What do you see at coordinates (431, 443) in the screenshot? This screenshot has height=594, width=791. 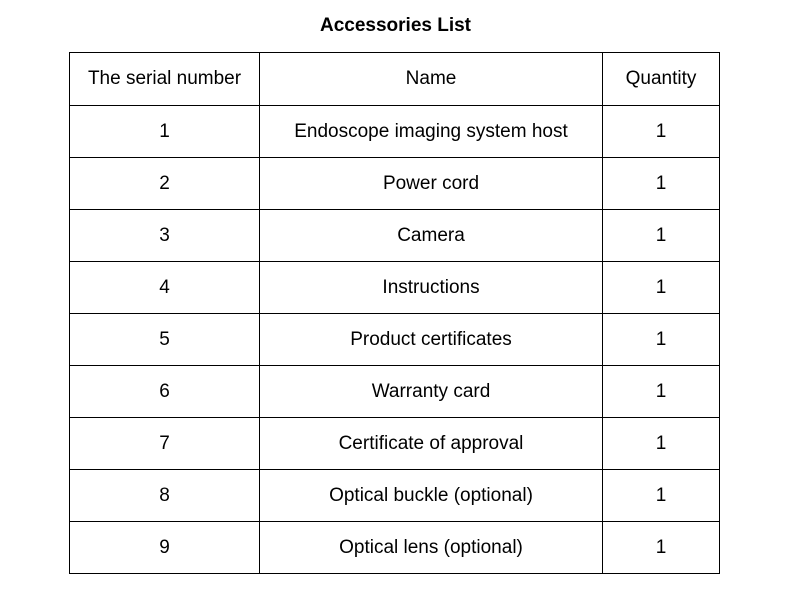 I see `name-cell: Certificate of approval` at bounding box center [431, 443].